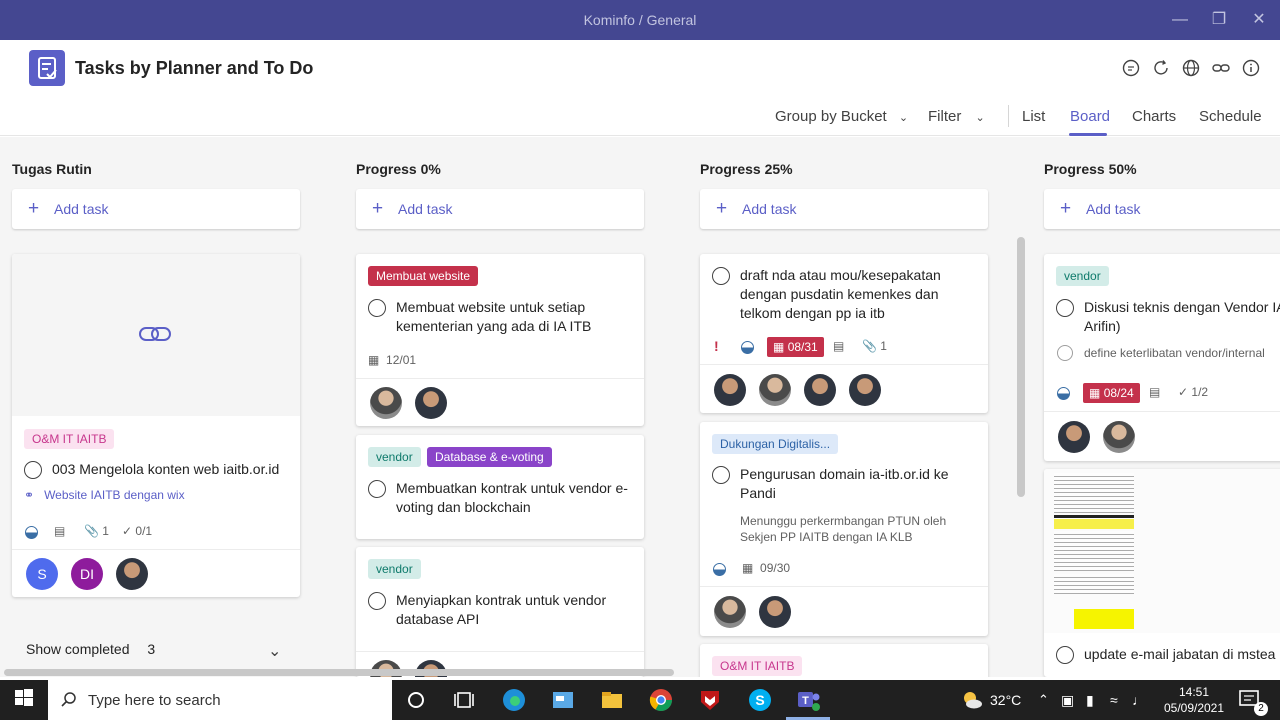  I want to click on close-icon: ✕, so click(1259, 20).